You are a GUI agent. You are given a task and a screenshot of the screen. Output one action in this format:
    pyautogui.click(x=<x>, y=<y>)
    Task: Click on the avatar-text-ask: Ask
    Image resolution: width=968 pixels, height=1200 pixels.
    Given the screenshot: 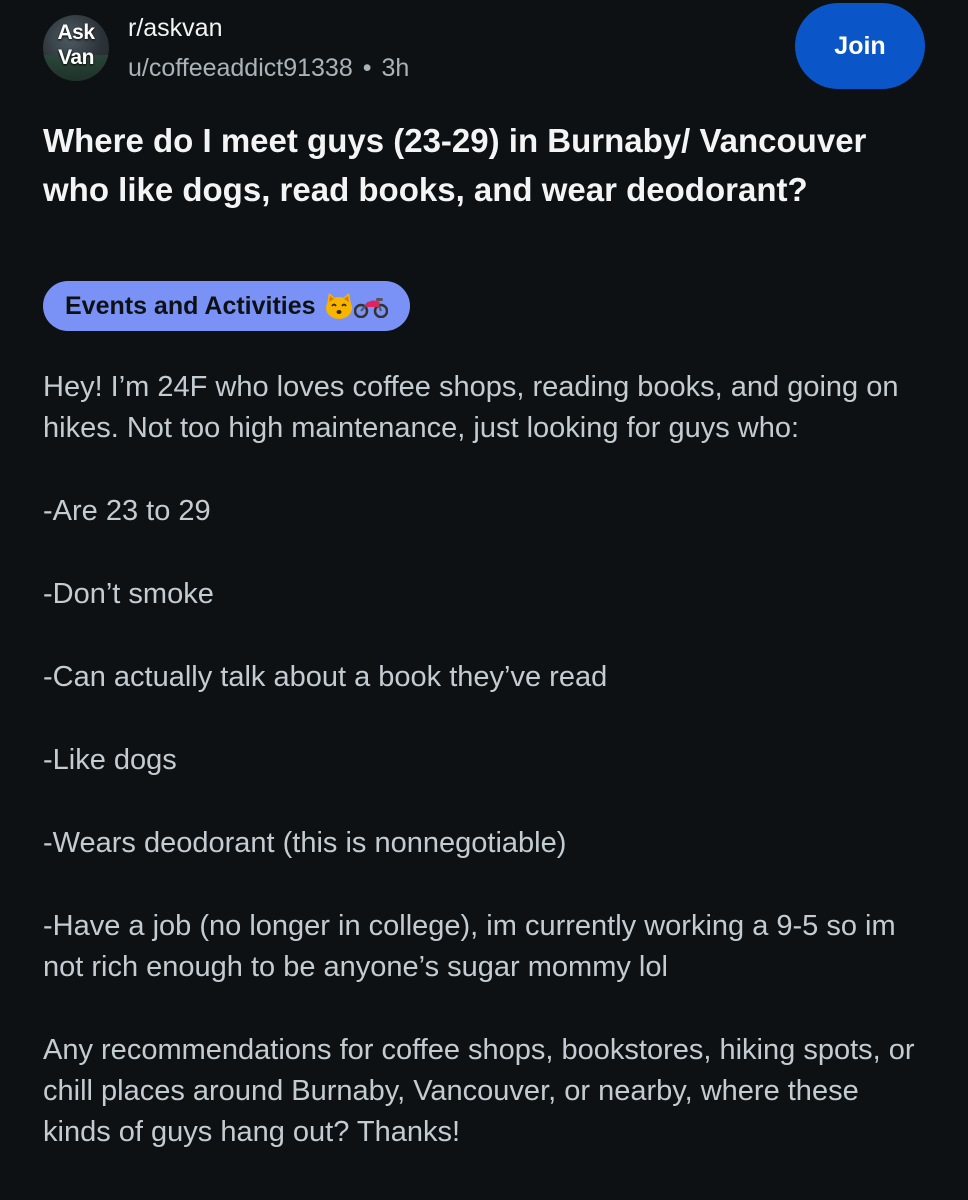 What is the action you would take?
    pyautogui.click(x=76, y=32)
    